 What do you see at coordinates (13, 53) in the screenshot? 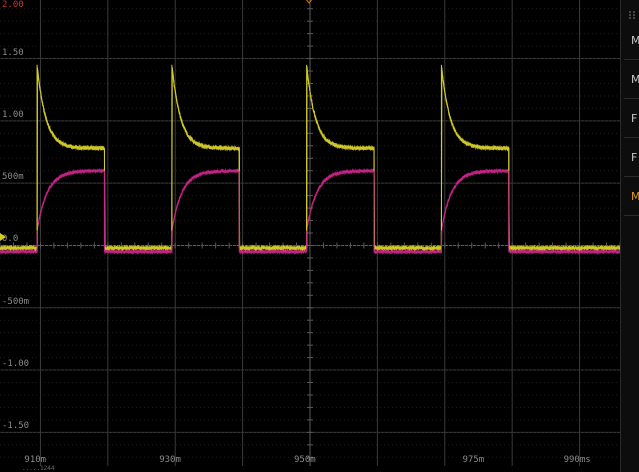
I see `y-tick-label: 1.50` at bounding box center [13, 53].